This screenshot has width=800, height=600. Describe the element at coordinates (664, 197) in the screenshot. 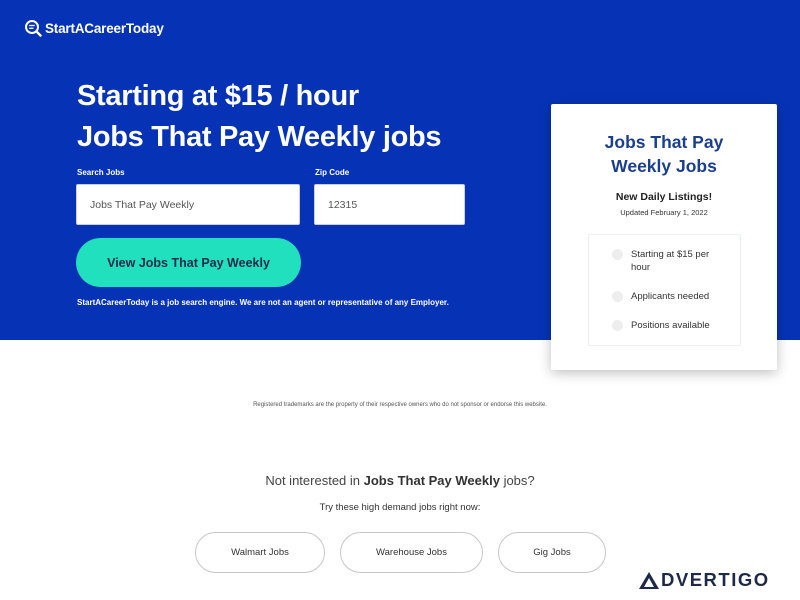

I see `card-subtitle: New Daily Listings!` at that location.